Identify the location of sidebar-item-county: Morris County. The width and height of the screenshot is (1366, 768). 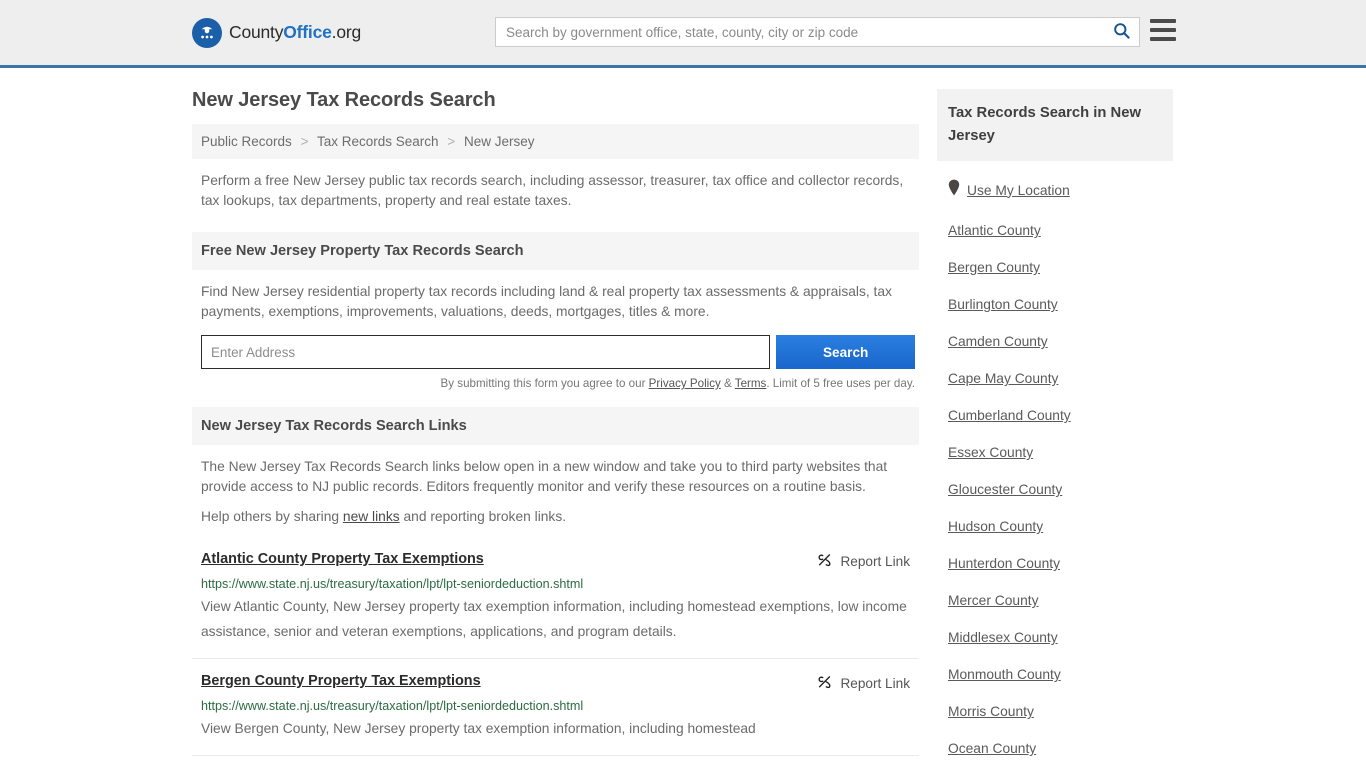
(1060, 711).